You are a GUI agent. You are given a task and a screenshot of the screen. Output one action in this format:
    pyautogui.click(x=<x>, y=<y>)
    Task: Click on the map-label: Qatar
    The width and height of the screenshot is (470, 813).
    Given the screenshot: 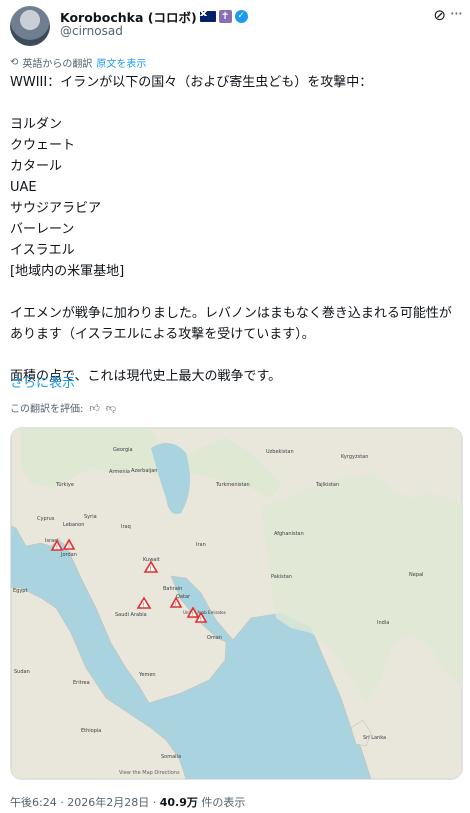 What is the action you would take?
    pyautogui.click(x=183, y=597)
    